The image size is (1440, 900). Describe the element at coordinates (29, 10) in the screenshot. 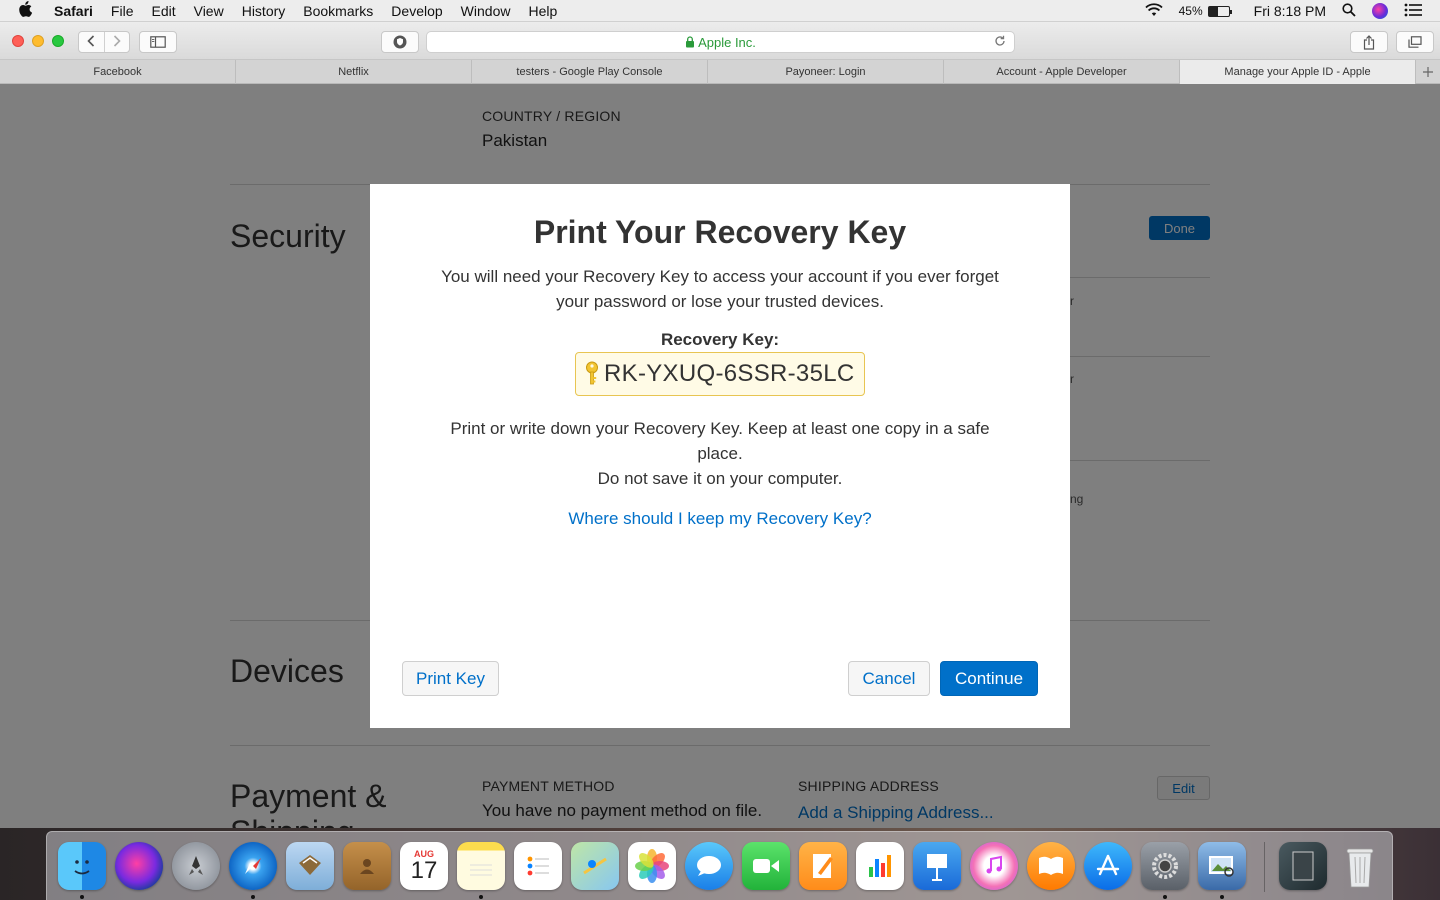

I see `apple-menu-icon` at that location.